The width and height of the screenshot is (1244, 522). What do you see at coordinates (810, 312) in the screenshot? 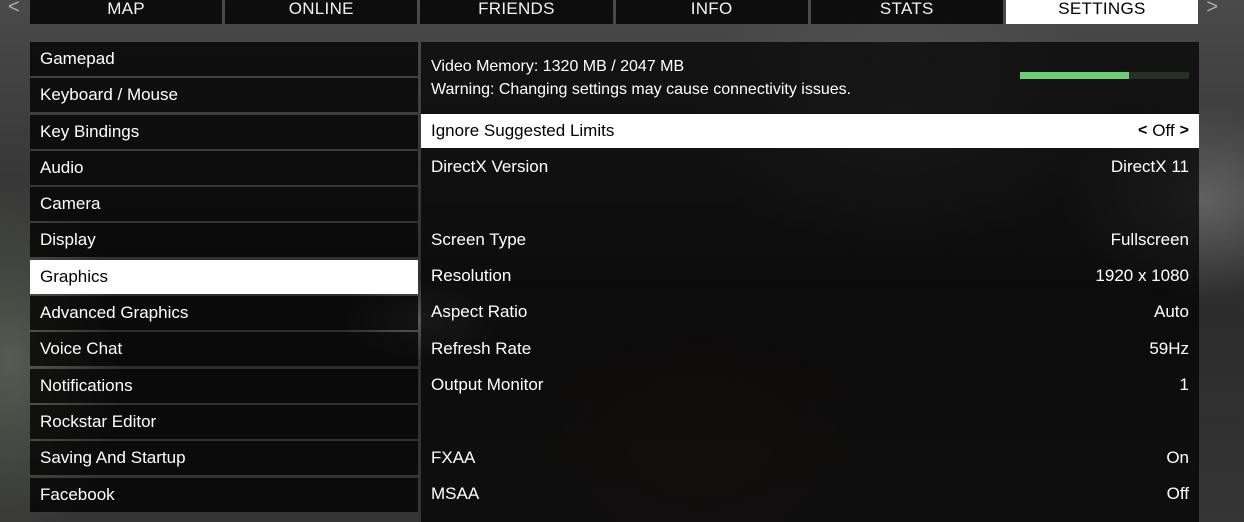
I see `setting-row-aspect-ratio: Aspect Ratio Auto` at bounding box center [810, 312].